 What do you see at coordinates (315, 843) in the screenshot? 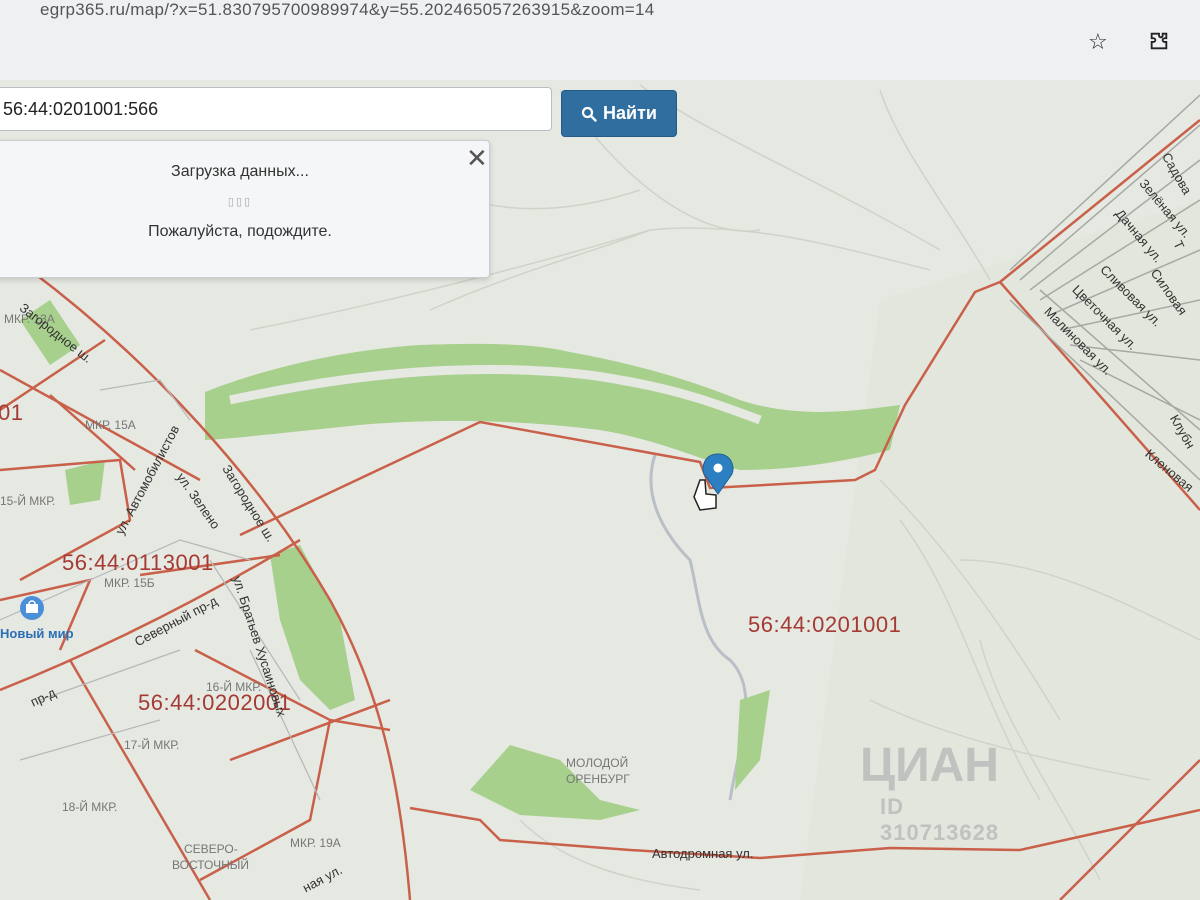
I see `district-label: МКР. 19А` at bounding box center [315, 843].